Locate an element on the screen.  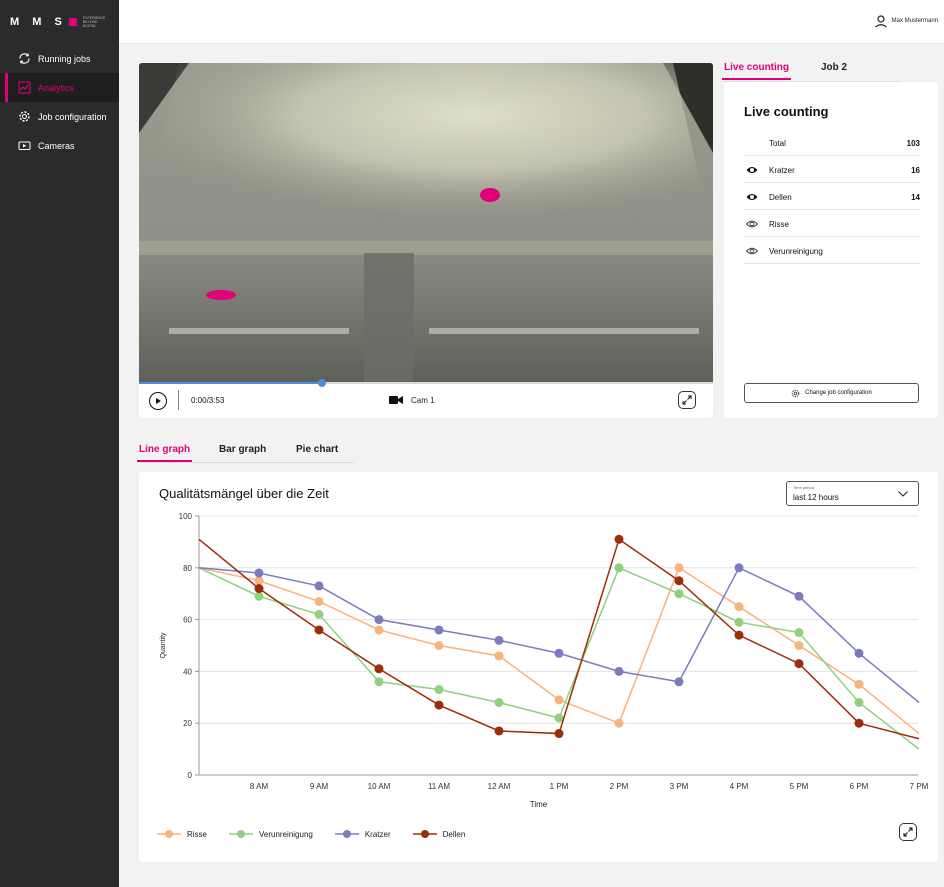
defect-count: 14 is located at coordinates (915, 197).